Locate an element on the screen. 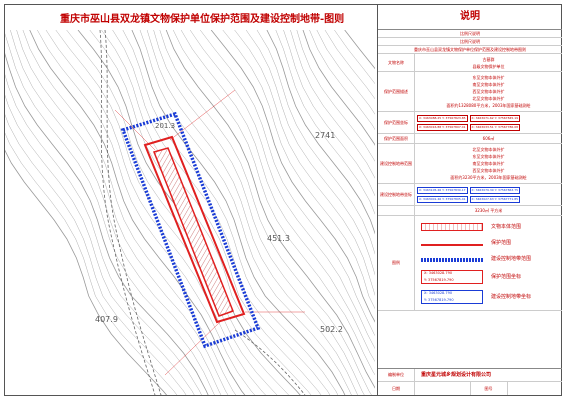  row-line: 606㎡ is located at coordinates (488, 138).